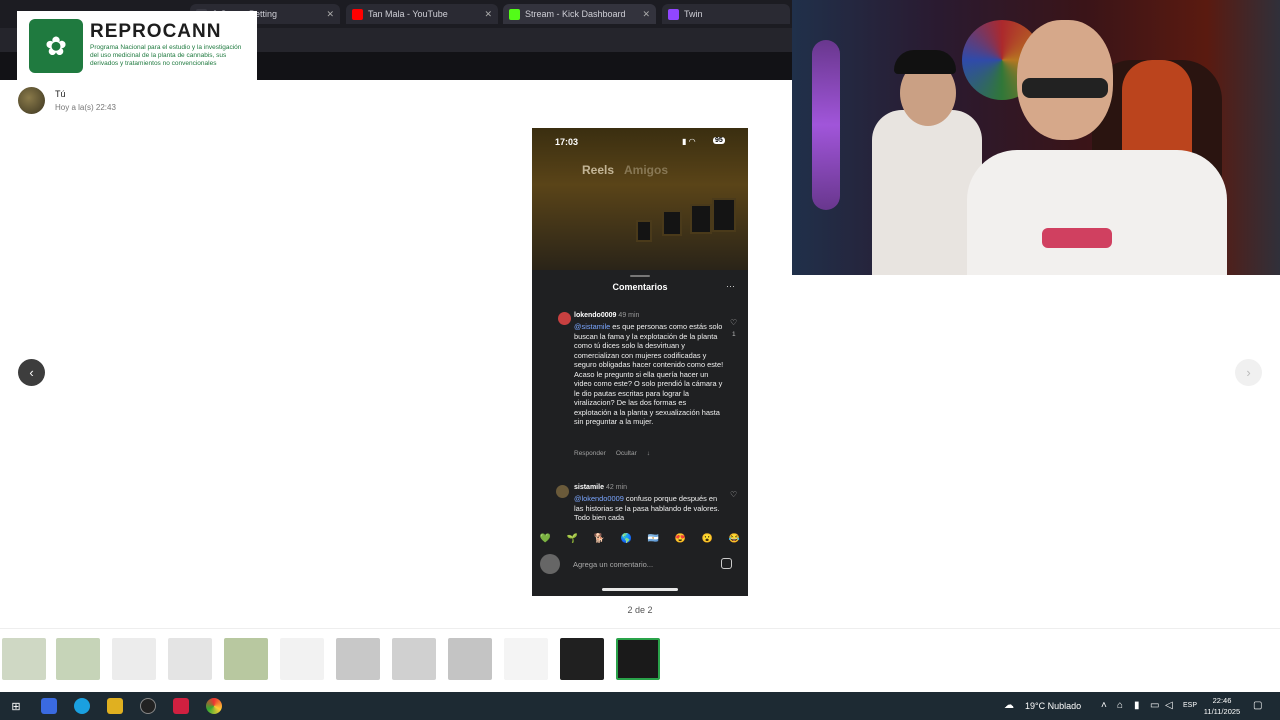  What do you see at coordinates (573, 538) in the screenshot?
I see `emoji-button: 🌱` at bounding box center [573, 538].